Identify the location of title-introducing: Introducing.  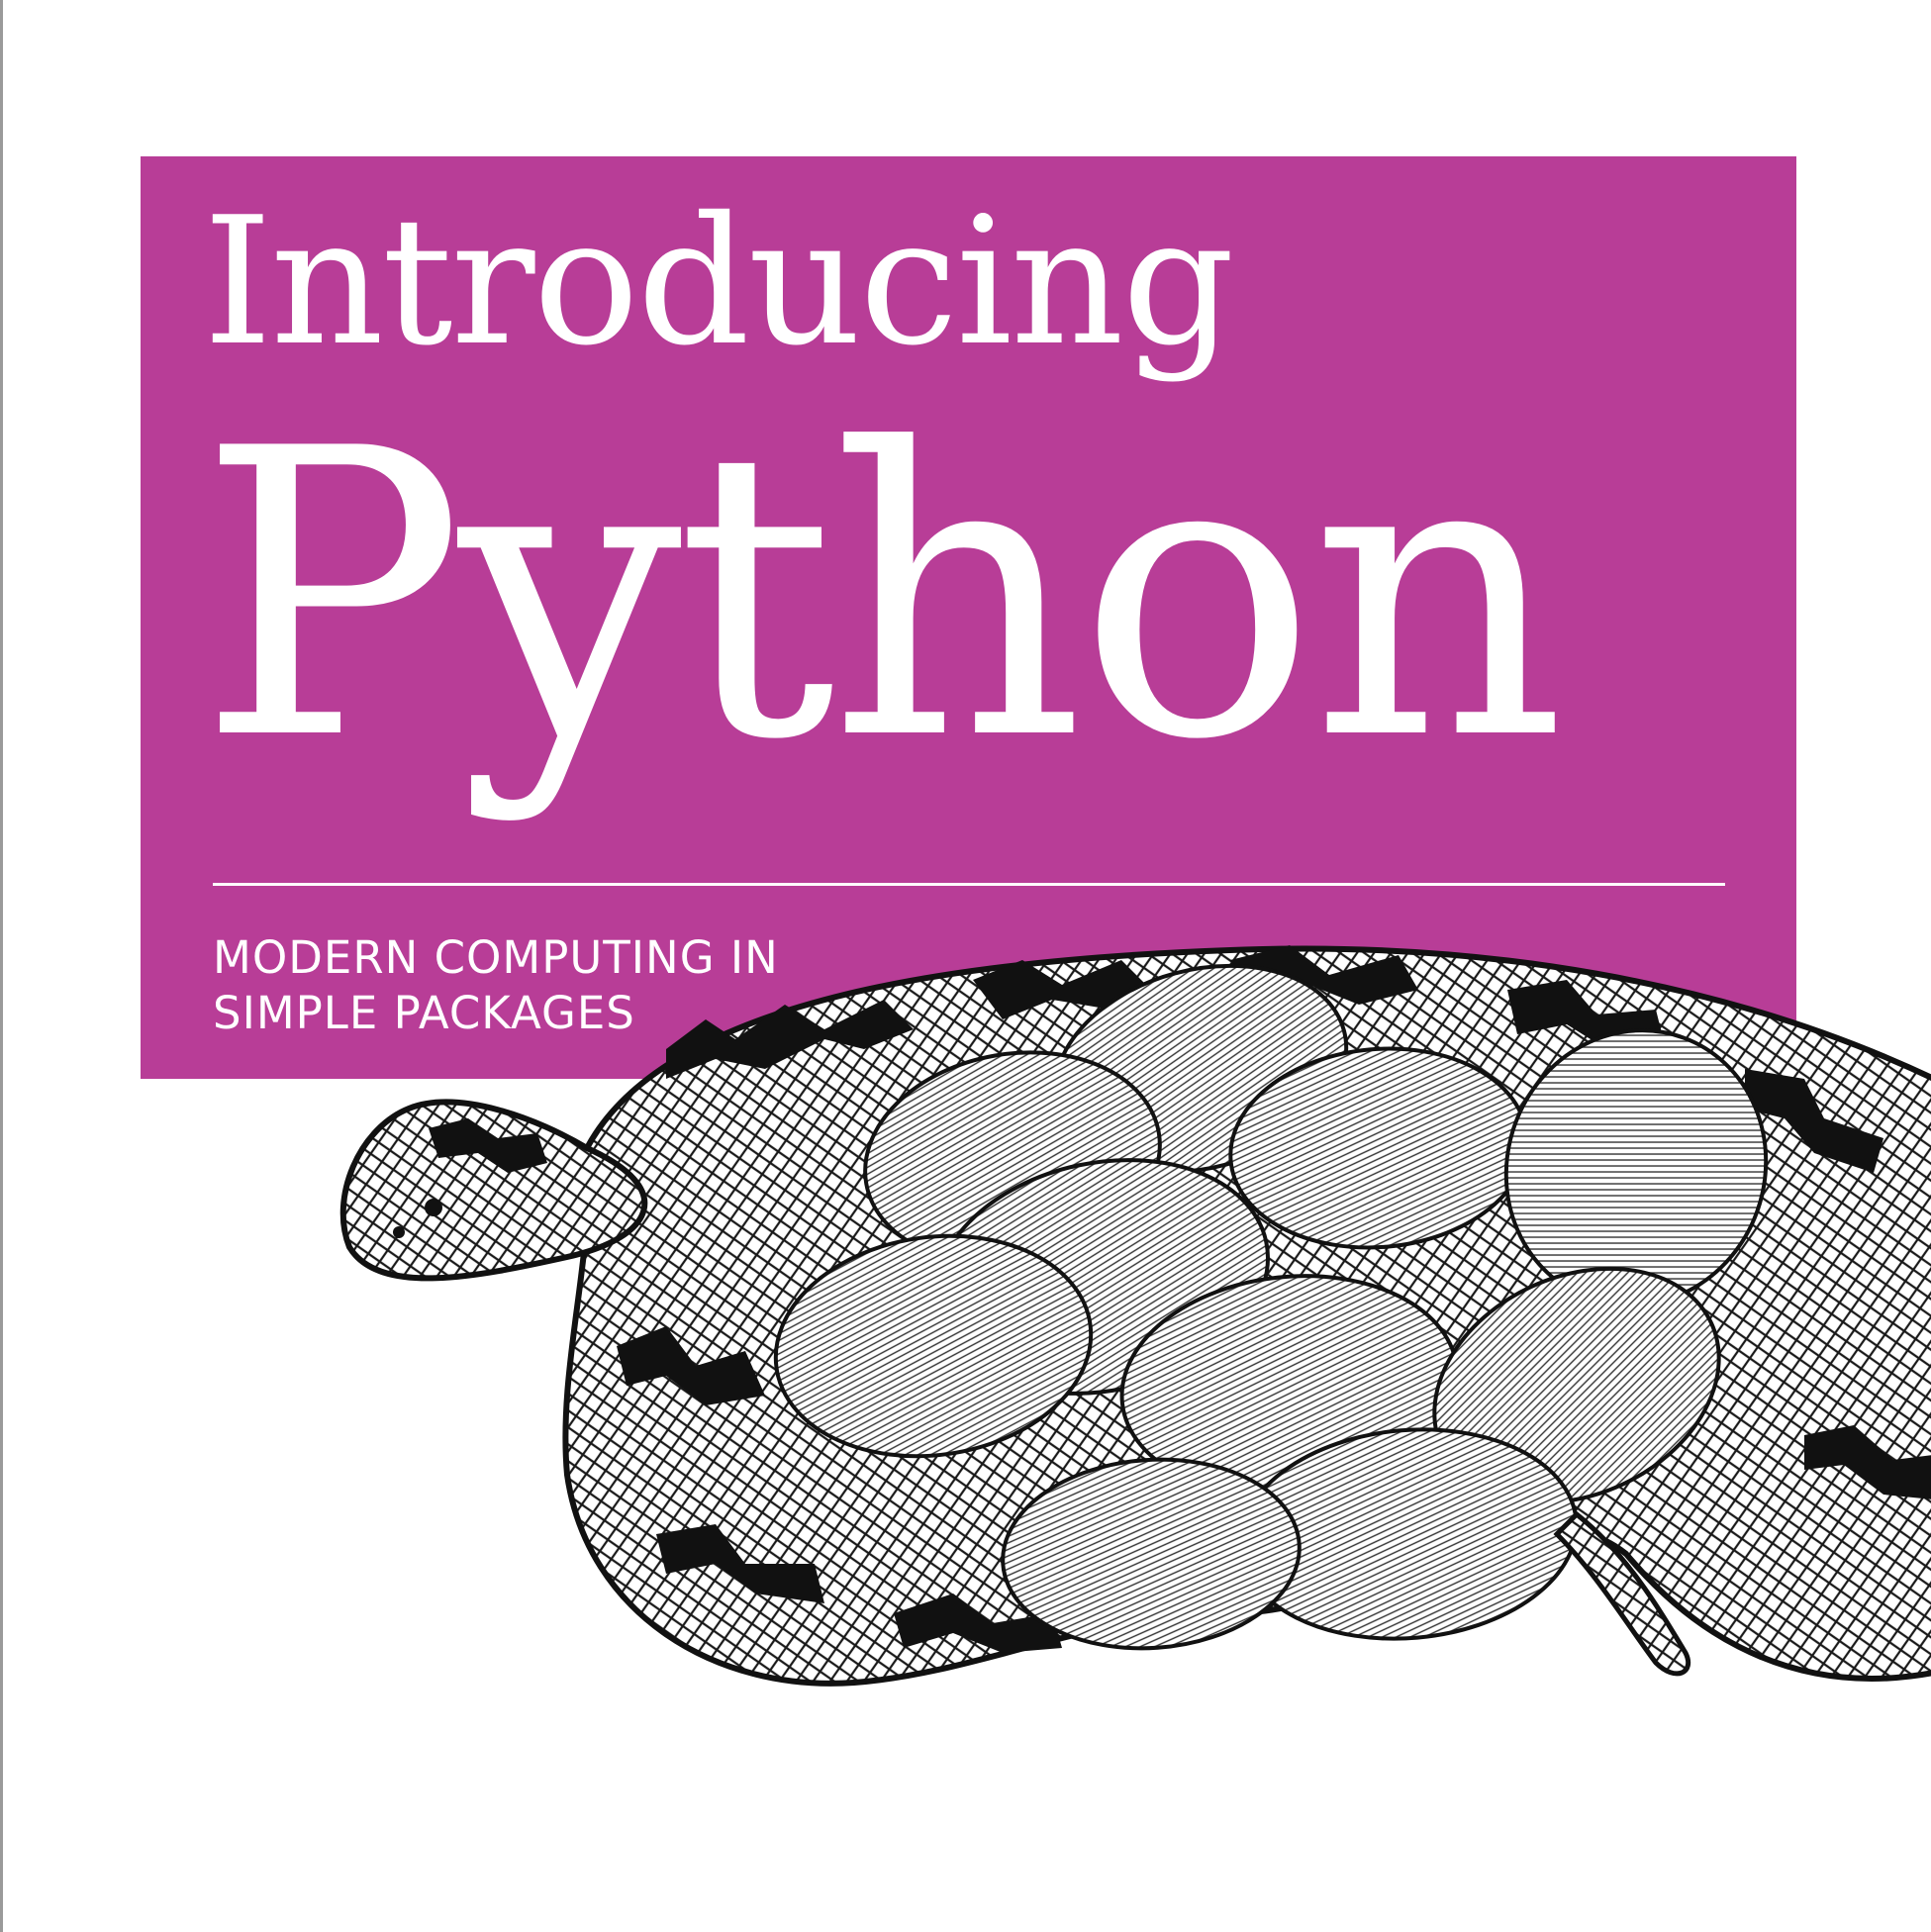
(719, 281).